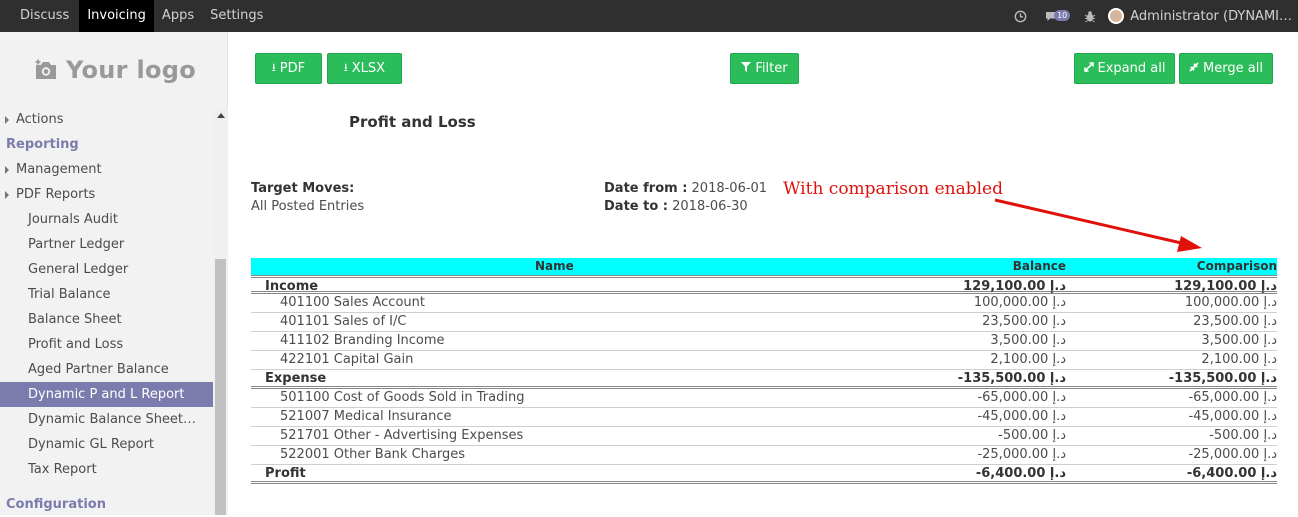  What do you see at coordinates (1062, 15) in the screenshot?
I see `chat-count-badge: 10` at bounding box center [1062, 15].